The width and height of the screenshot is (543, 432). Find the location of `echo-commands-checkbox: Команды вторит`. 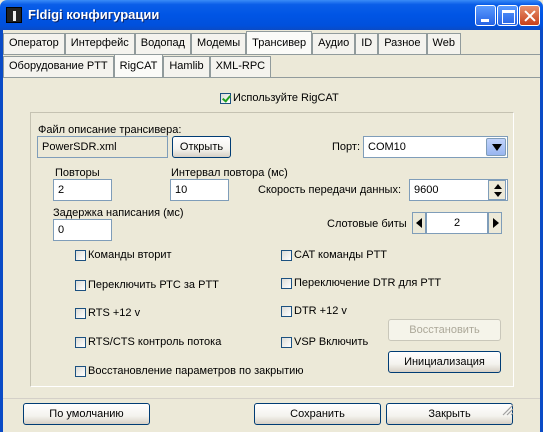

echo-commands-checkbox: Команды вторит is located at coordinates (123, 255).